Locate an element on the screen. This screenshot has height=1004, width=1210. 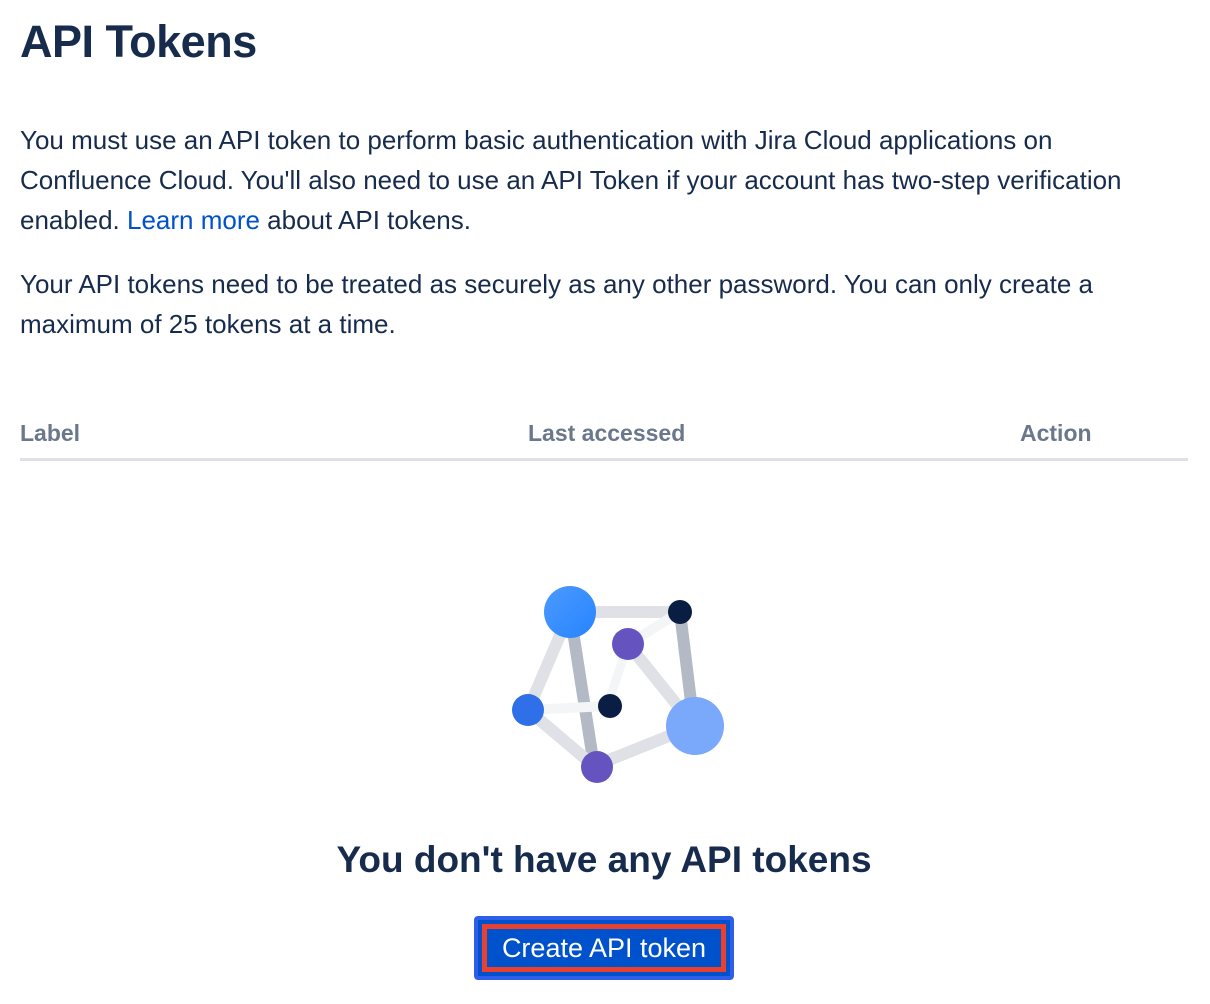
create-api-token-button-label: Create API token is located at coordinates (604, 948).